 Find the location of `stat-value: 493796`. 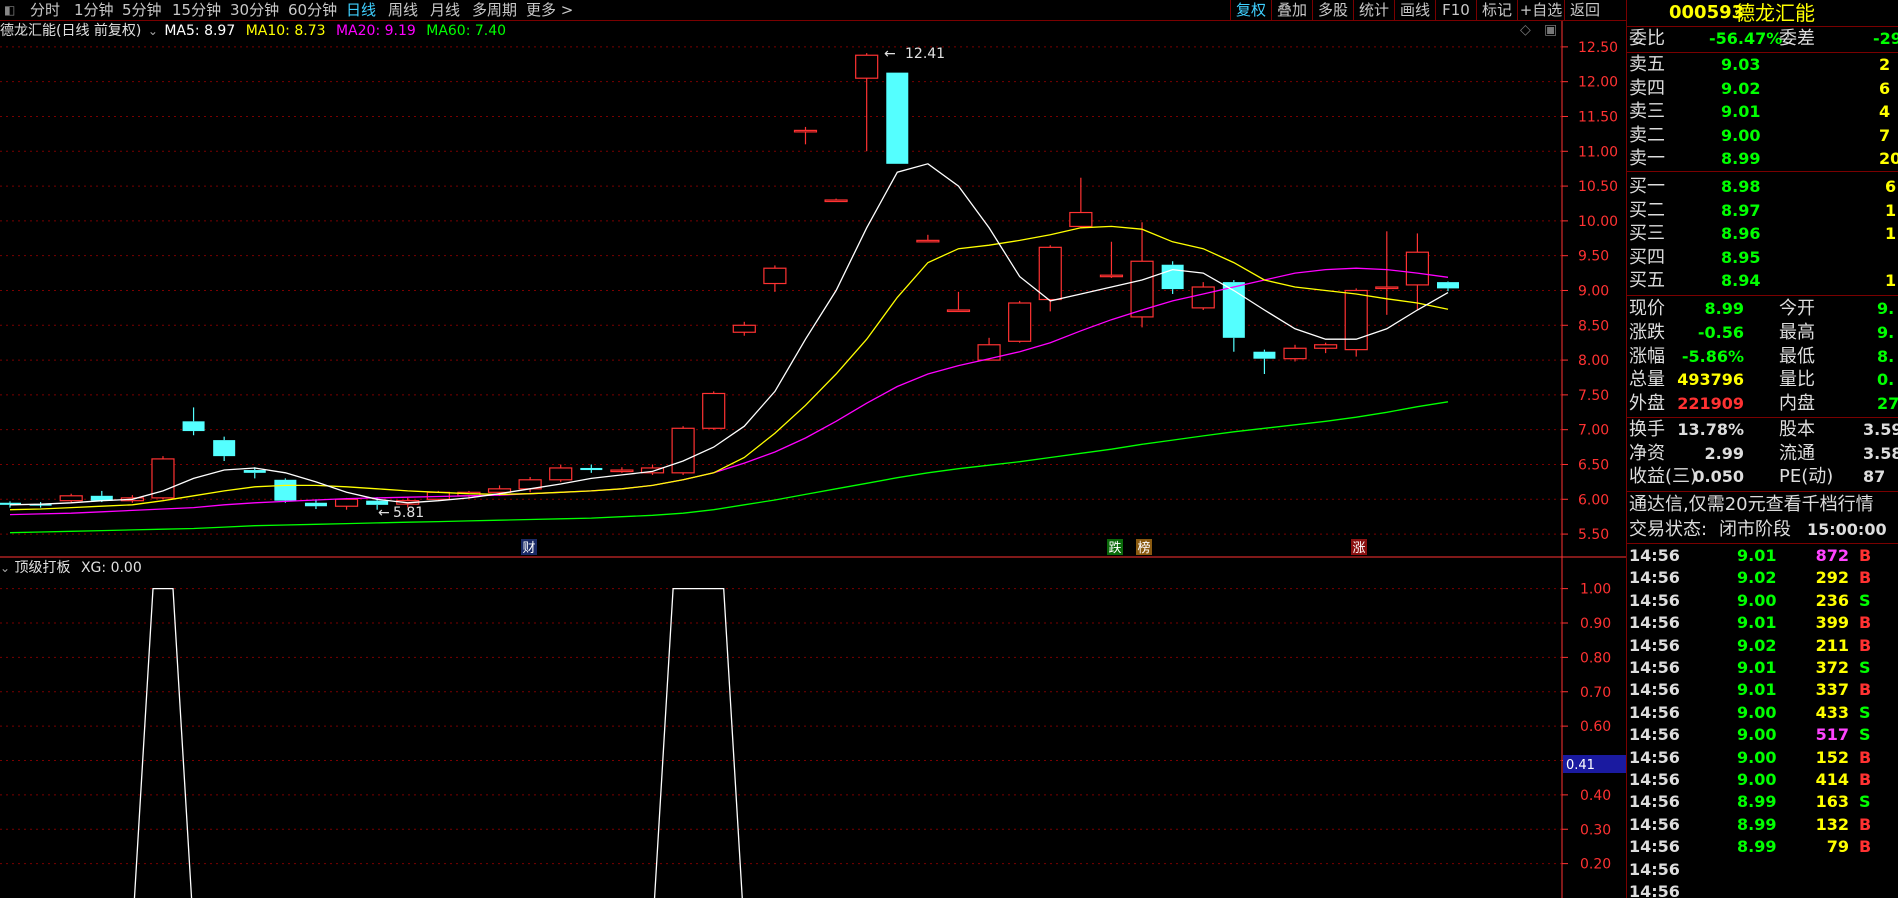

stat-value: 493796 is located at coordinates (1710, 380).